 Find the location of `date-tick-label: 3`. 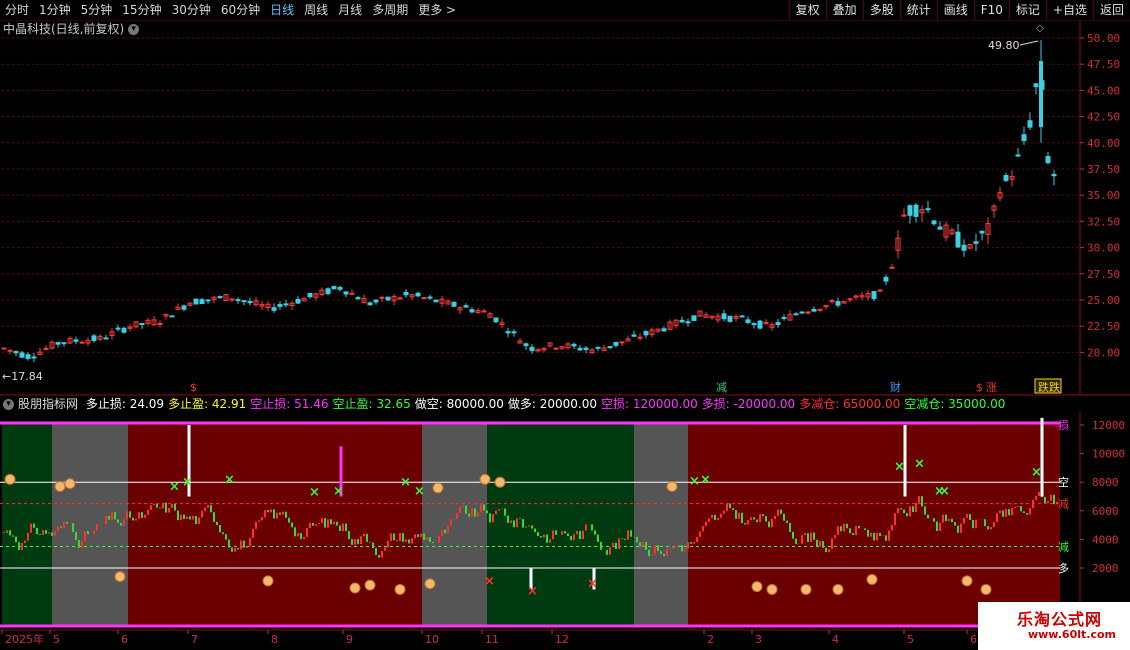

date-tick-label: 3 is located at coordinates (758, 639).